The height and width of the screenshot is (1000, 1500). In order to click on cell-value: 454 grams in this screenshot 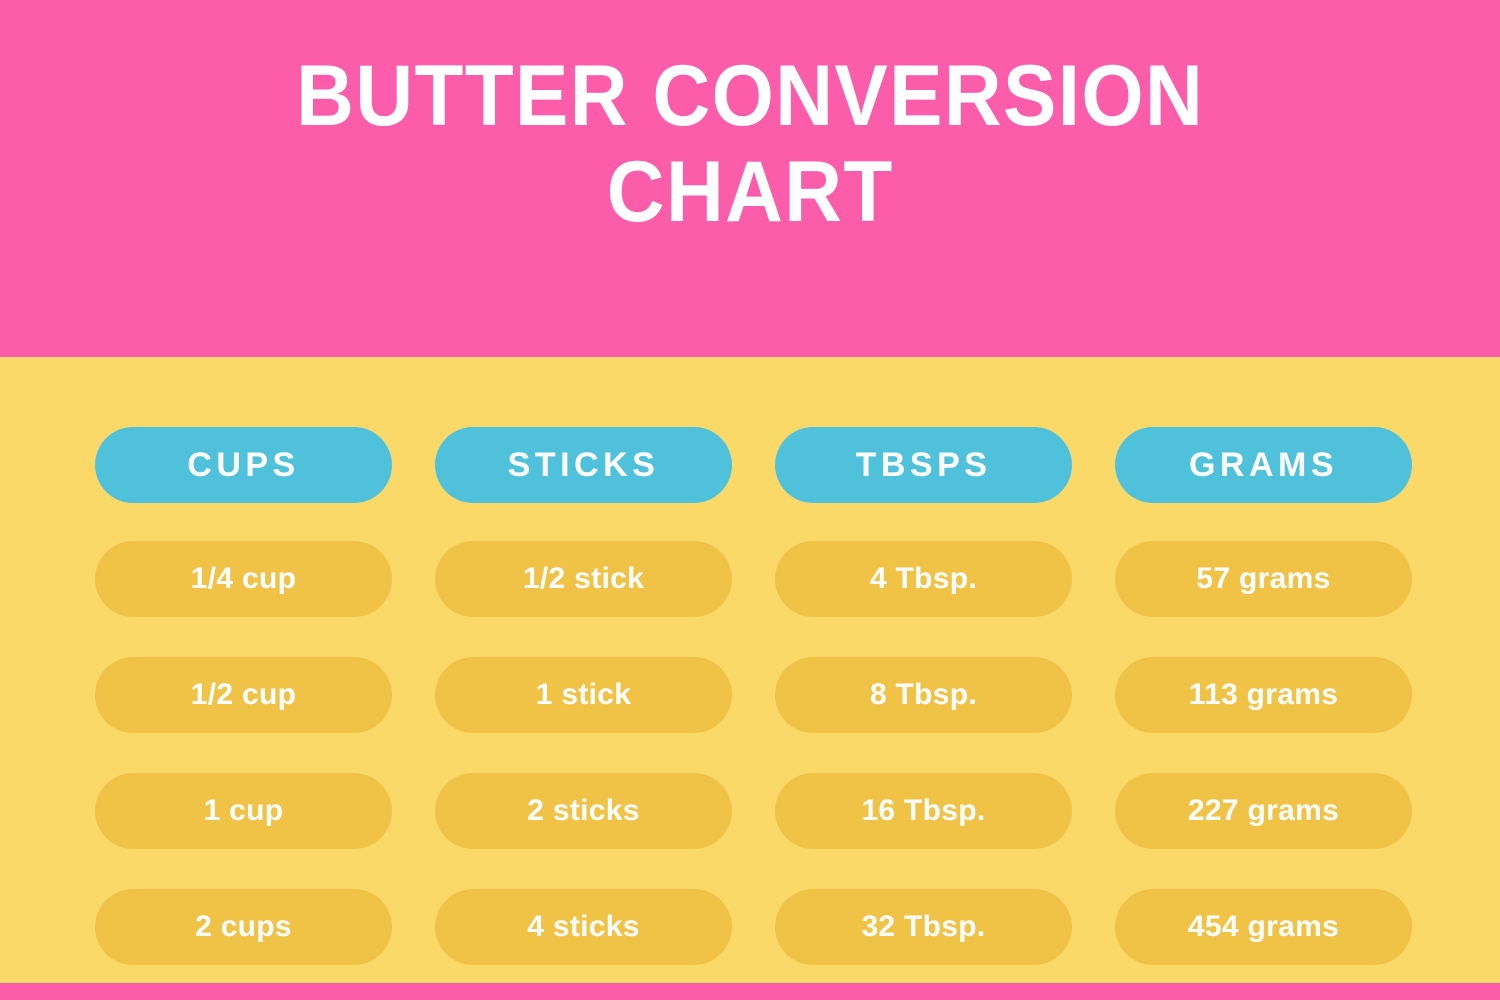, I will do `click(1263, 926)`.